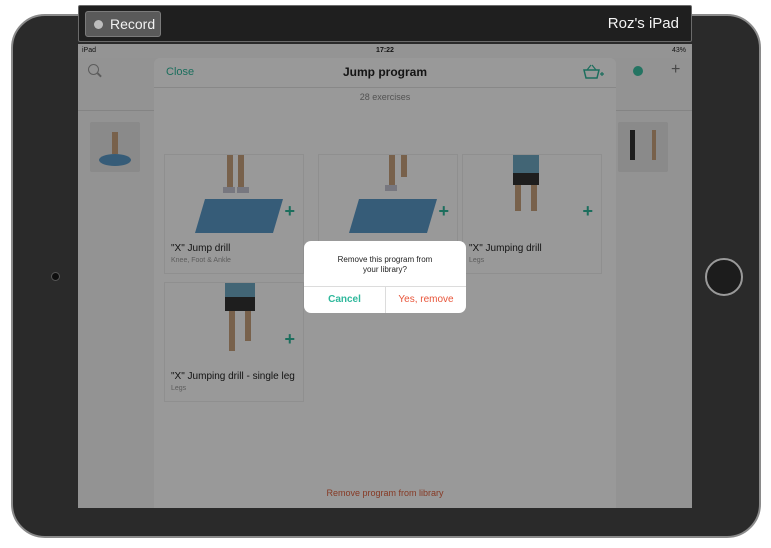 This screenshot has height=548, width=771. I want to click on recorder-toolbar: Record Roz's iPad, so click(385, 23).